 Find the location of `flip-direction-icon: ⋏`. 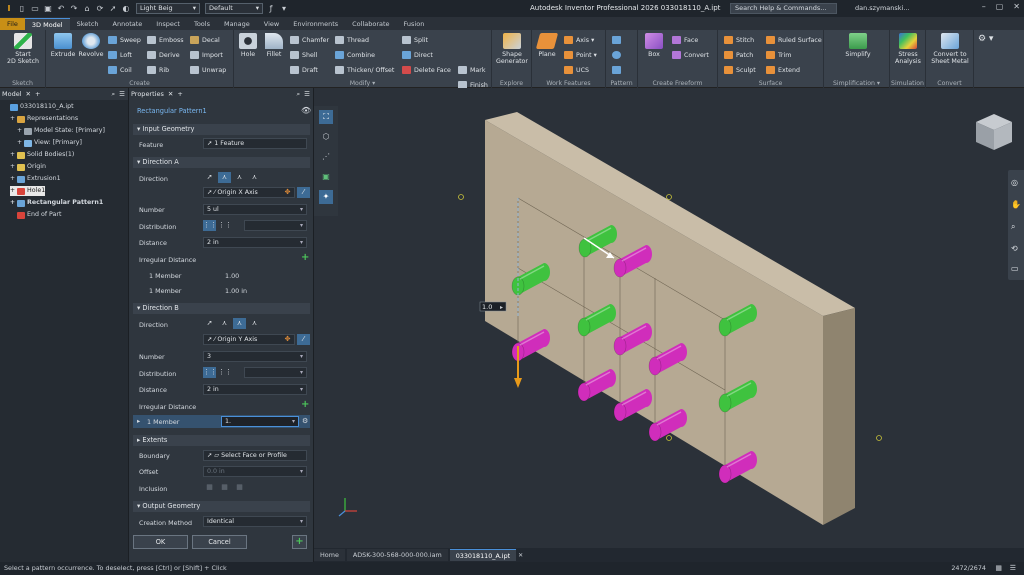

flip-direction-icon: ⋏ is located at coordinates (224, 323).